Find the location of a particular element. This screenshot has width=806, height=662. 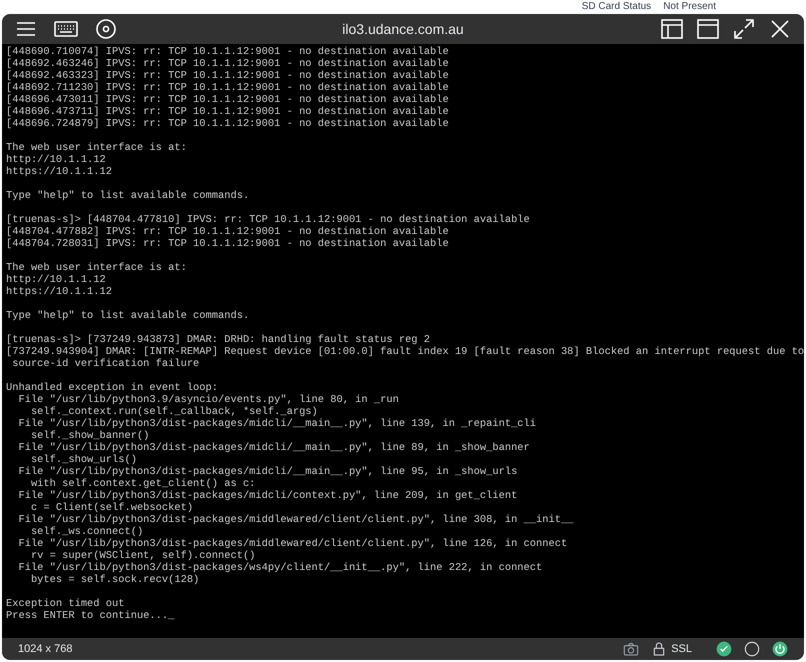

console-line: Press ENTER to continue..._ is located at coordinates (91, 616).